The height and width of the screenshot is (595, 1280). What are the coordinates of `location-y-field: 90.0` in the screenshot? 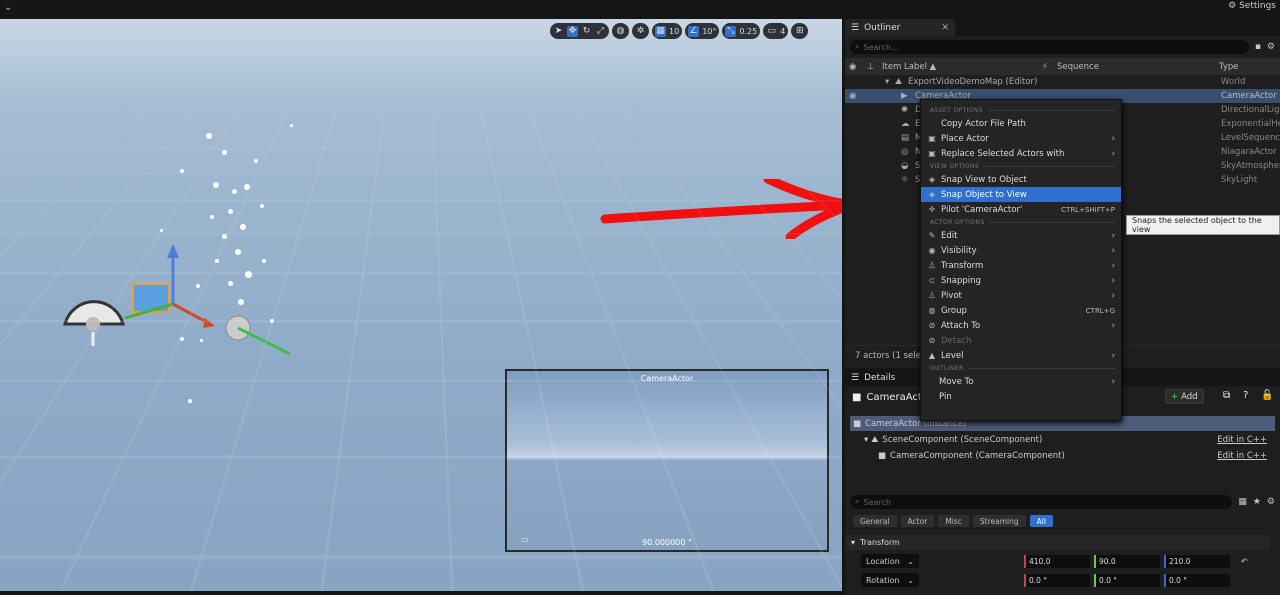 It's located at (1127, 561).